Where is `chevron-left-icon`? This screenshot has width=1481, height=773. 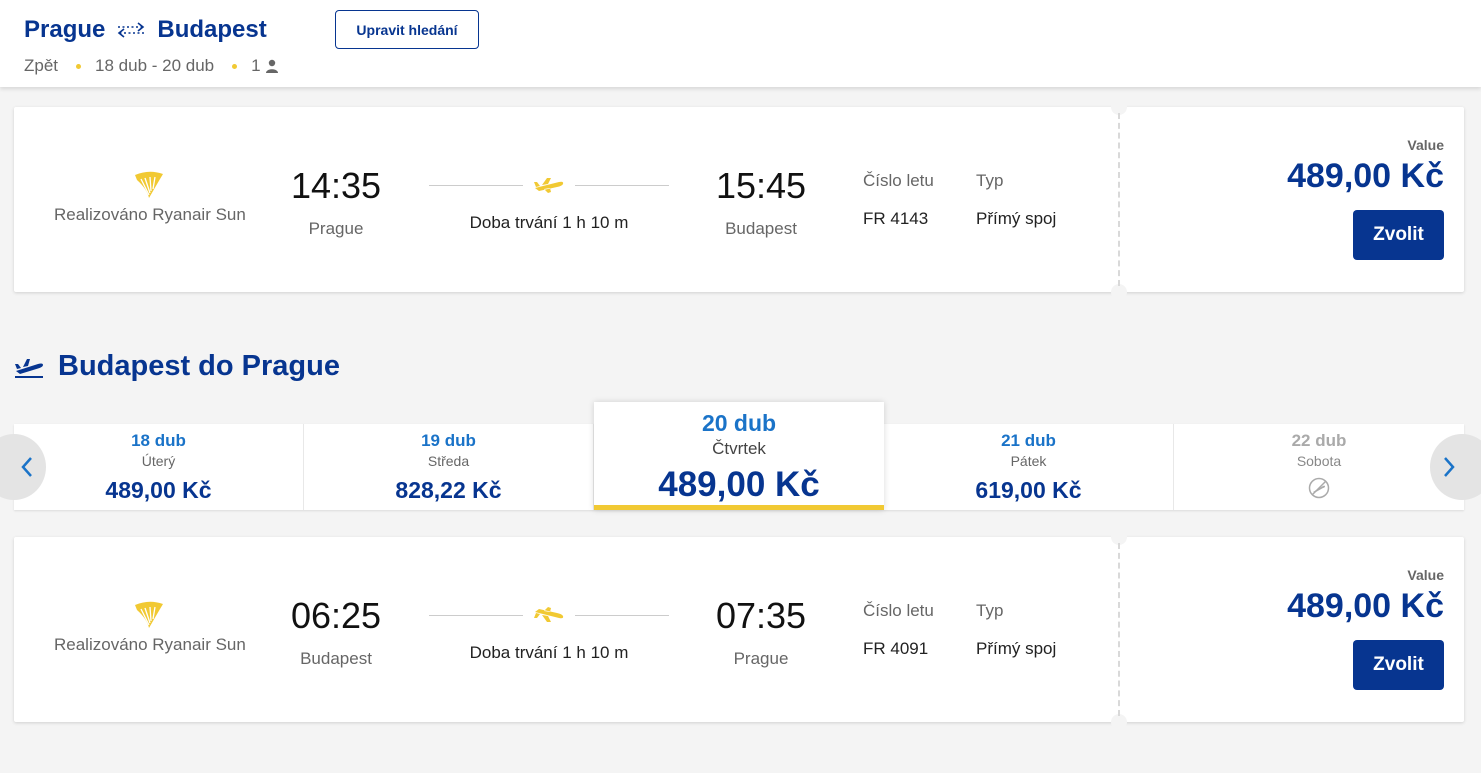
chevron-left-icon is located at coordinates (26, 467).